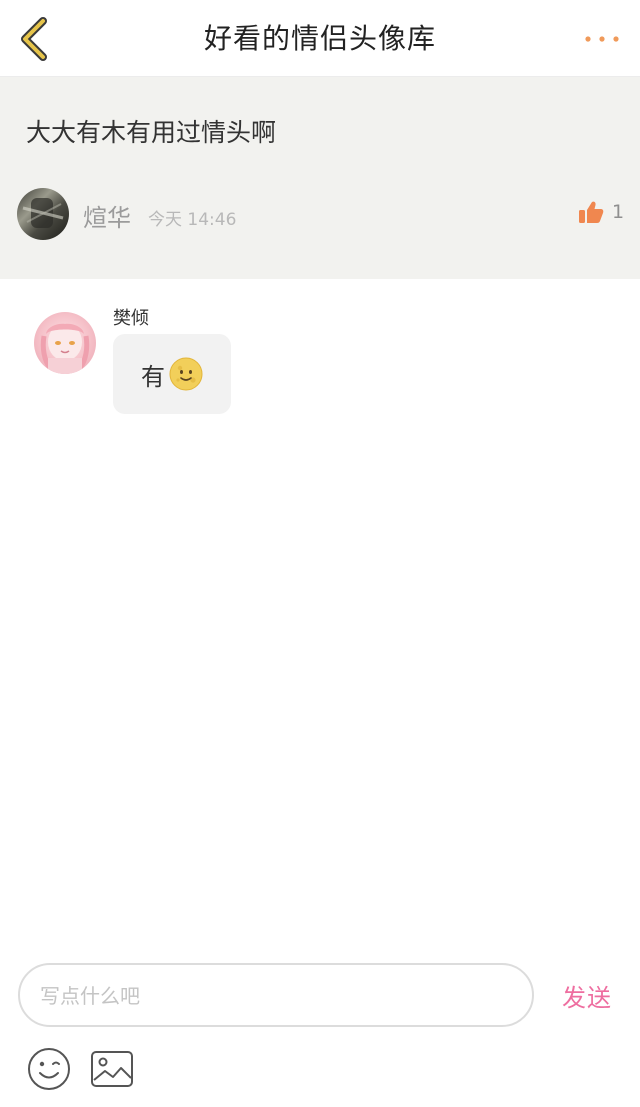 The width and height of the screenshot is (640, 1107). What do you see at coordinates (591, 212) in the screenshot?
I see `thumbs-up-icon` at bounding box center [591, 212].